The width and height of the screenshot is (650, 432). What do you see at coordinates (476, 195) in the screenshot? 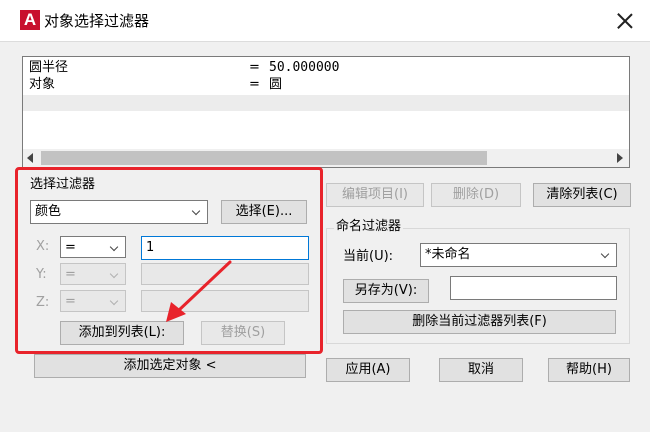
I see `delete-button: 删除(D)` at bounding box center [476, 195].